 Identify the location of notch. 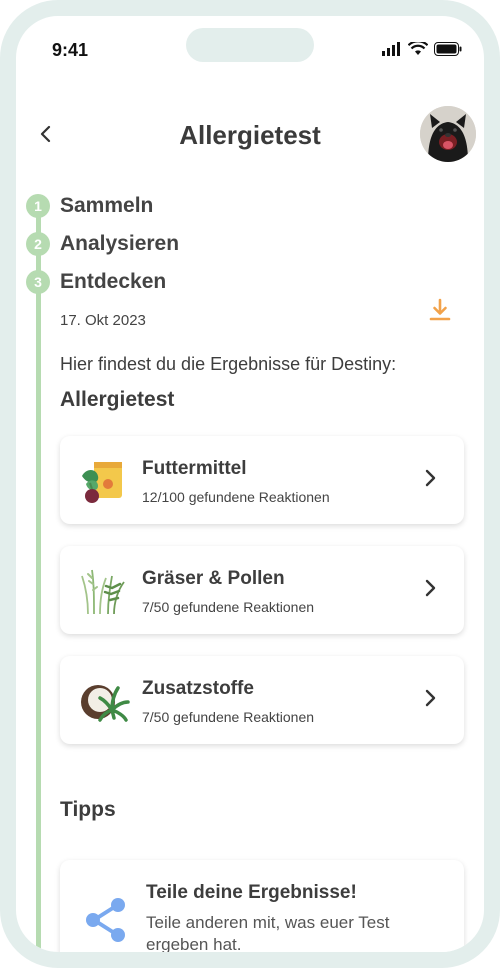
(250, 45).